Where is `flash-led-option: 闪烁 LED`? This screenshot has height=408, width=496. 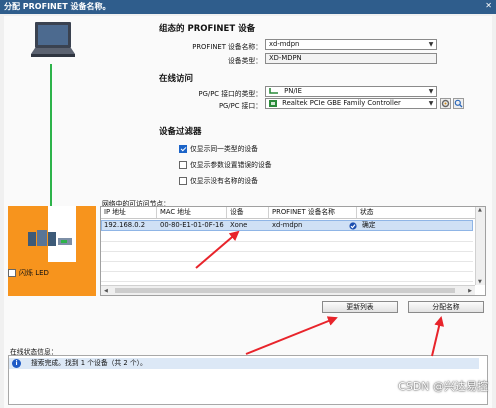 flash-led-option: 闪烁 LED is located at coordinates (28, 273).